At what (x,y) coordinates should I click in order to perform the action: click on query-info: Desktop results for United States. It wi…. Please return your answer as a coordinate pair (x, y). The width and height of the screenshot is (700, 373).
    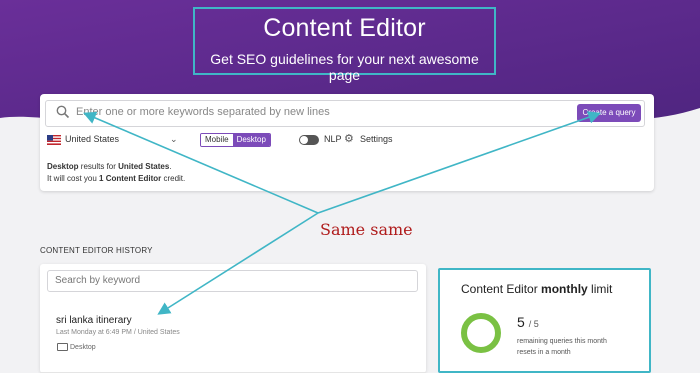
    Looking at the image, I should click on (116, 172).